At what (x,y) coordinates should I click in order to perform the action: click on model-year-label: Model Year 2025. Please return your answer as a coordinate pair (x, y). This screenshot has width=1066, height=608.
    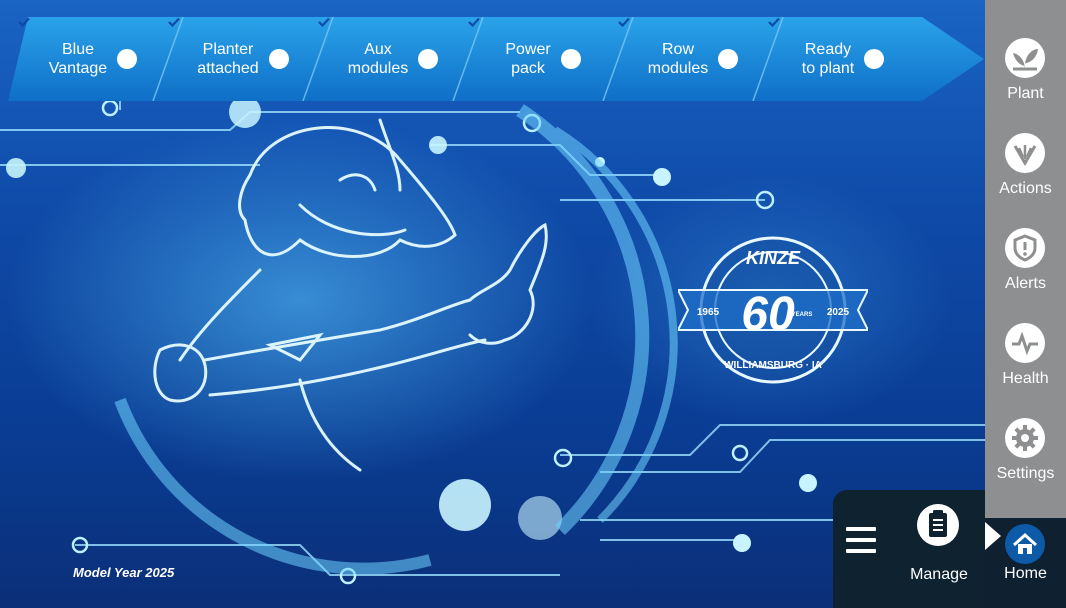
    Looking at the image, I should click on (124, 572).